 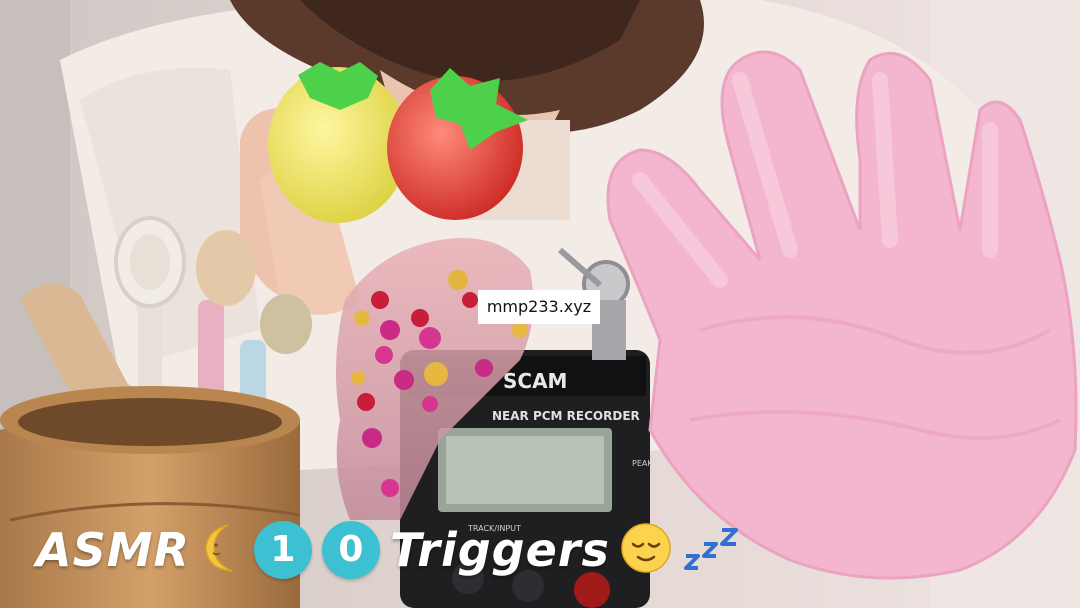 I want to click on thumbnail-caption: ASMR 1 0 Triggers, so click(x=389, y=550).